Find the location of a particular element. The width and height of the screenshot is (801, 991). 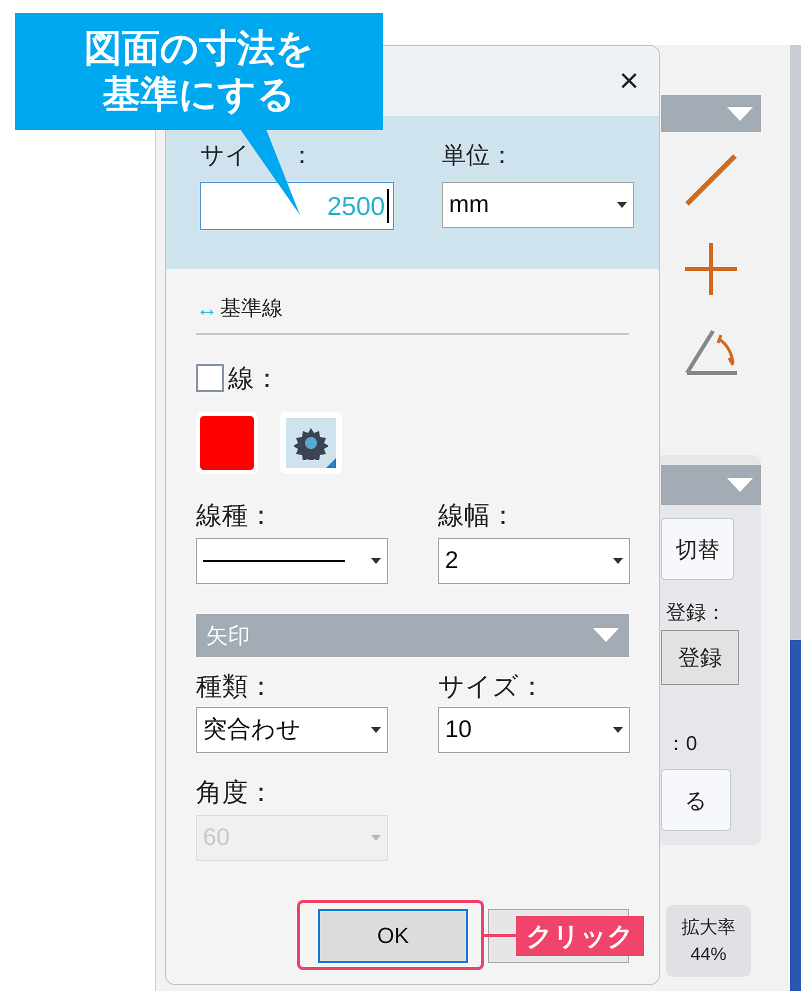

arrow-size-value: 10 is located at coordinates (458, 729).